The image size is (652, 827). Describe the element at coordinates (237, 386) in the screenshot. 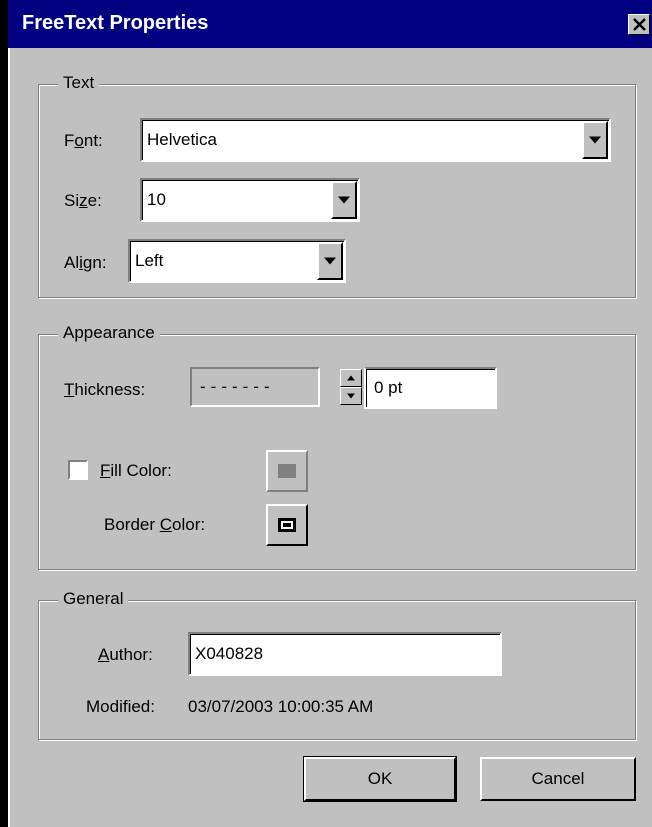

I see `line-style-preview: -------` at that location.